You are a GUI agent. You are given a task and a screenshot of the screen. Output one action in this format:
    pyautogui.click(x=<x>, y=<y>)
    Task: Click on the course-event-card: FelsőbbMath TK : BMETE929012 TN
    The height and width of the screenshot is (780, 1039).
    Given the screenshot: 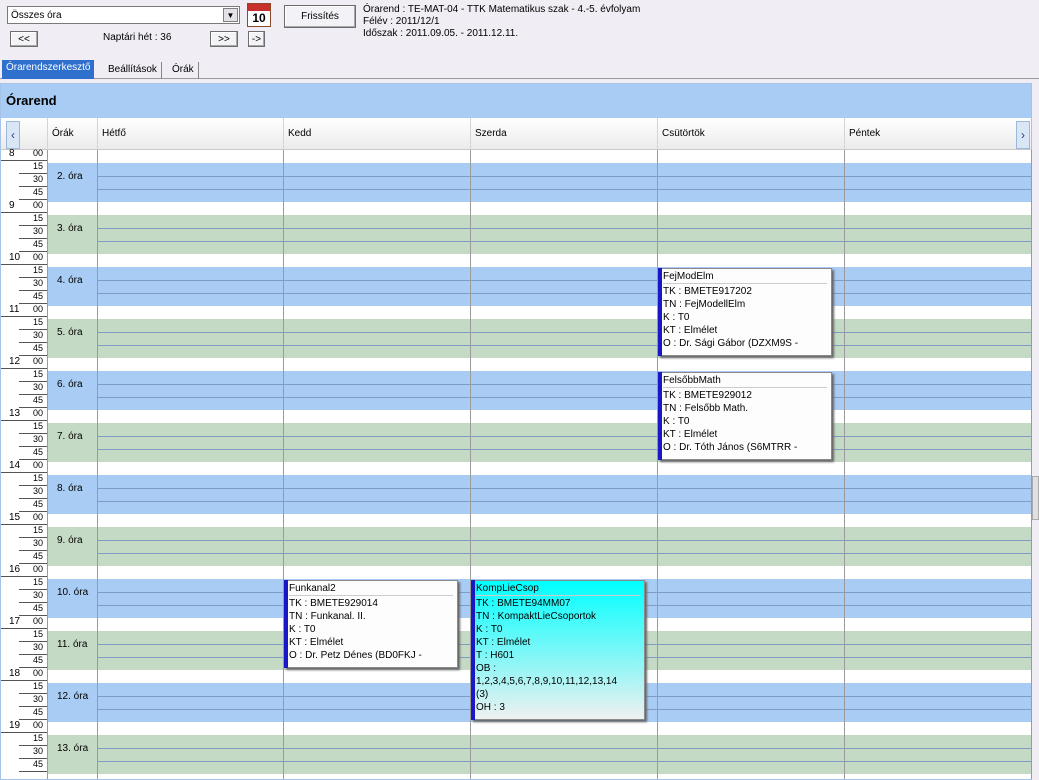 What is the action you would take?
    pyautogui.click(x=745, y=416)
    